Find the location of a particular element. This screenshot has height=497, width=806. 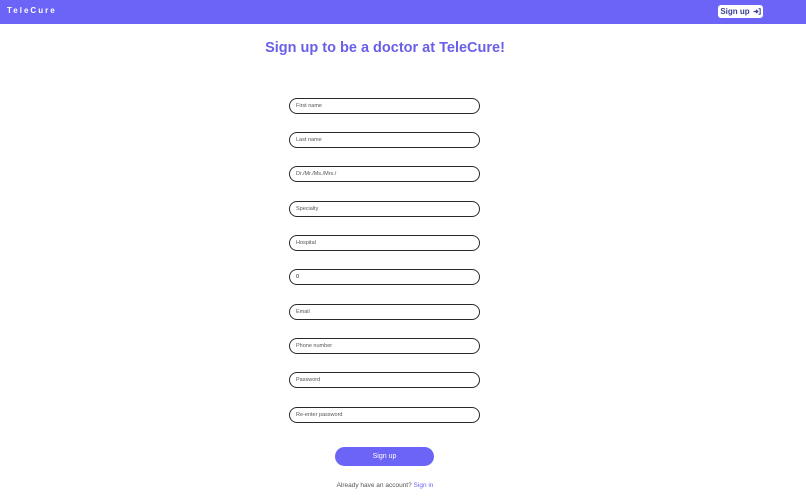

hospital-input is located at coordinates (384, 243).